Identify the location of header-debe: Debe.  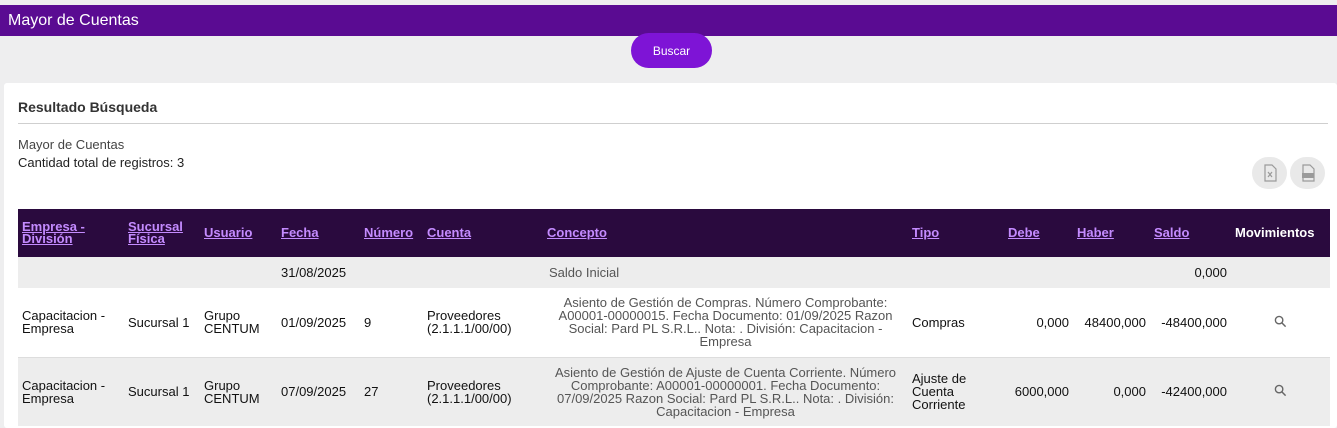
(1038, 233).